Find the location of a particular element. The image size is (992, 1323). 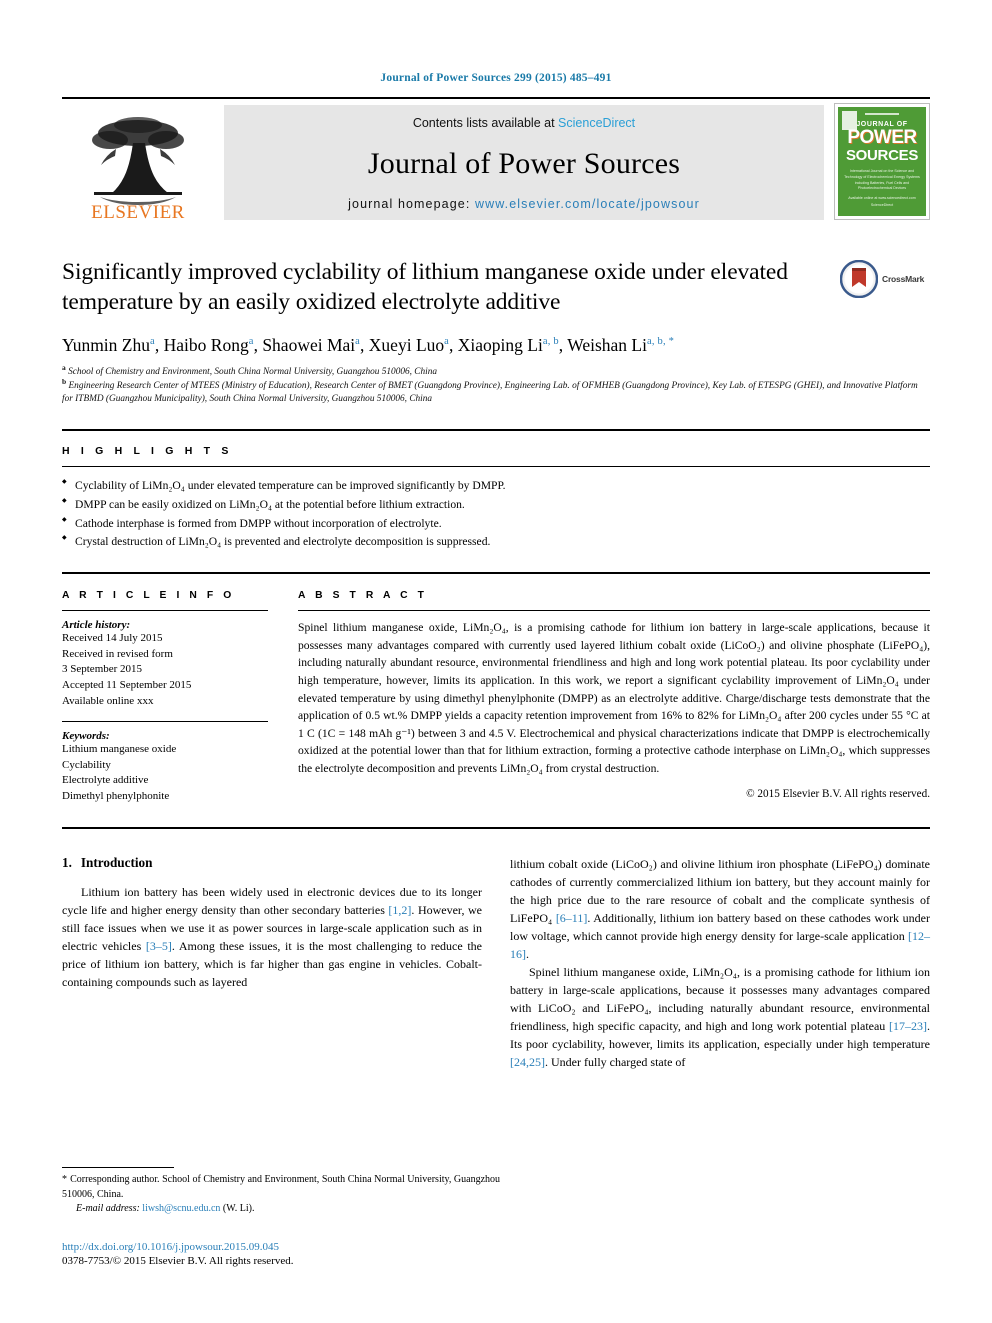

author-1: Yunmin Zhua is located at coordinates (108, 345).